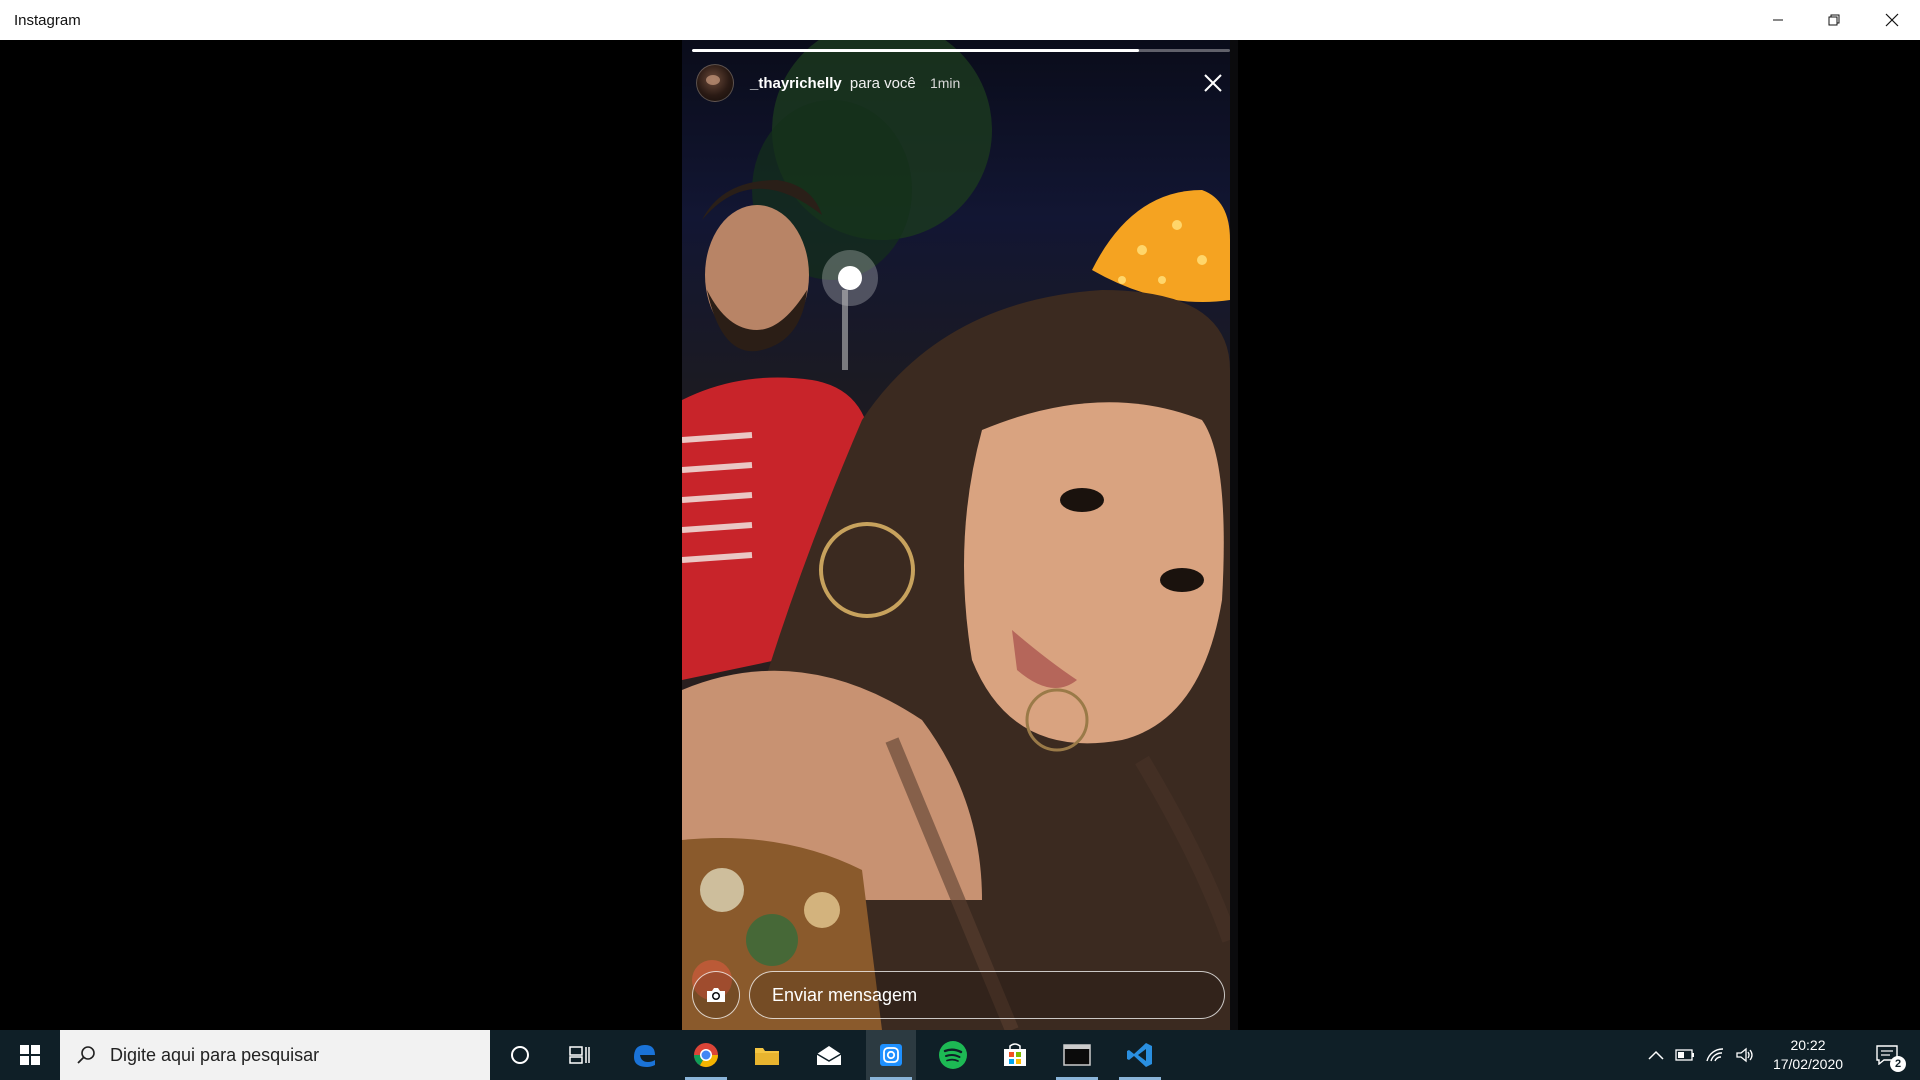 Image resolution: width=1920 pixels, height=1080 pixels. I want to click on start-button, so click(30, 1055).